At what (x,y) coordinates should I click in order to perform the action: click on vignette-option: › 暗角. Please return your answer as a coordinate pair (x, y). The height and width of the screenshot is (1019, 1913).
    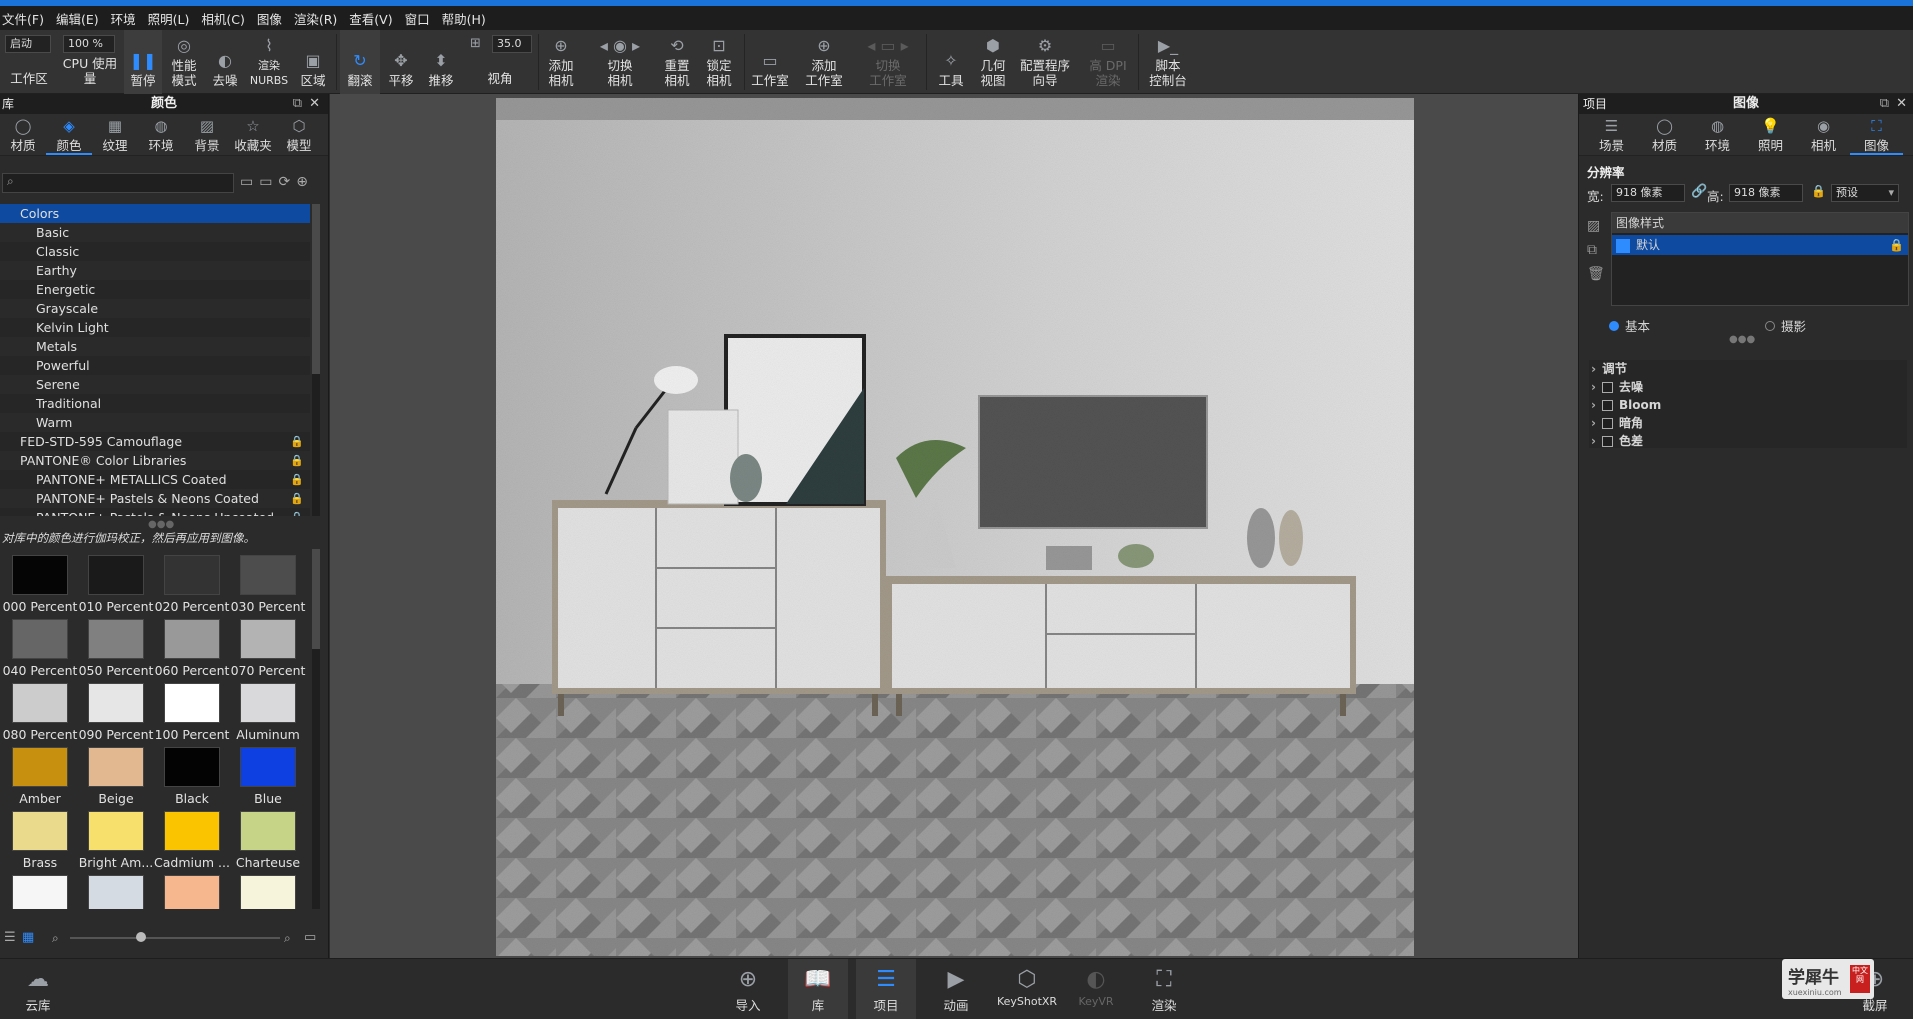
    Looking at the image, I should click on (1748, 423).